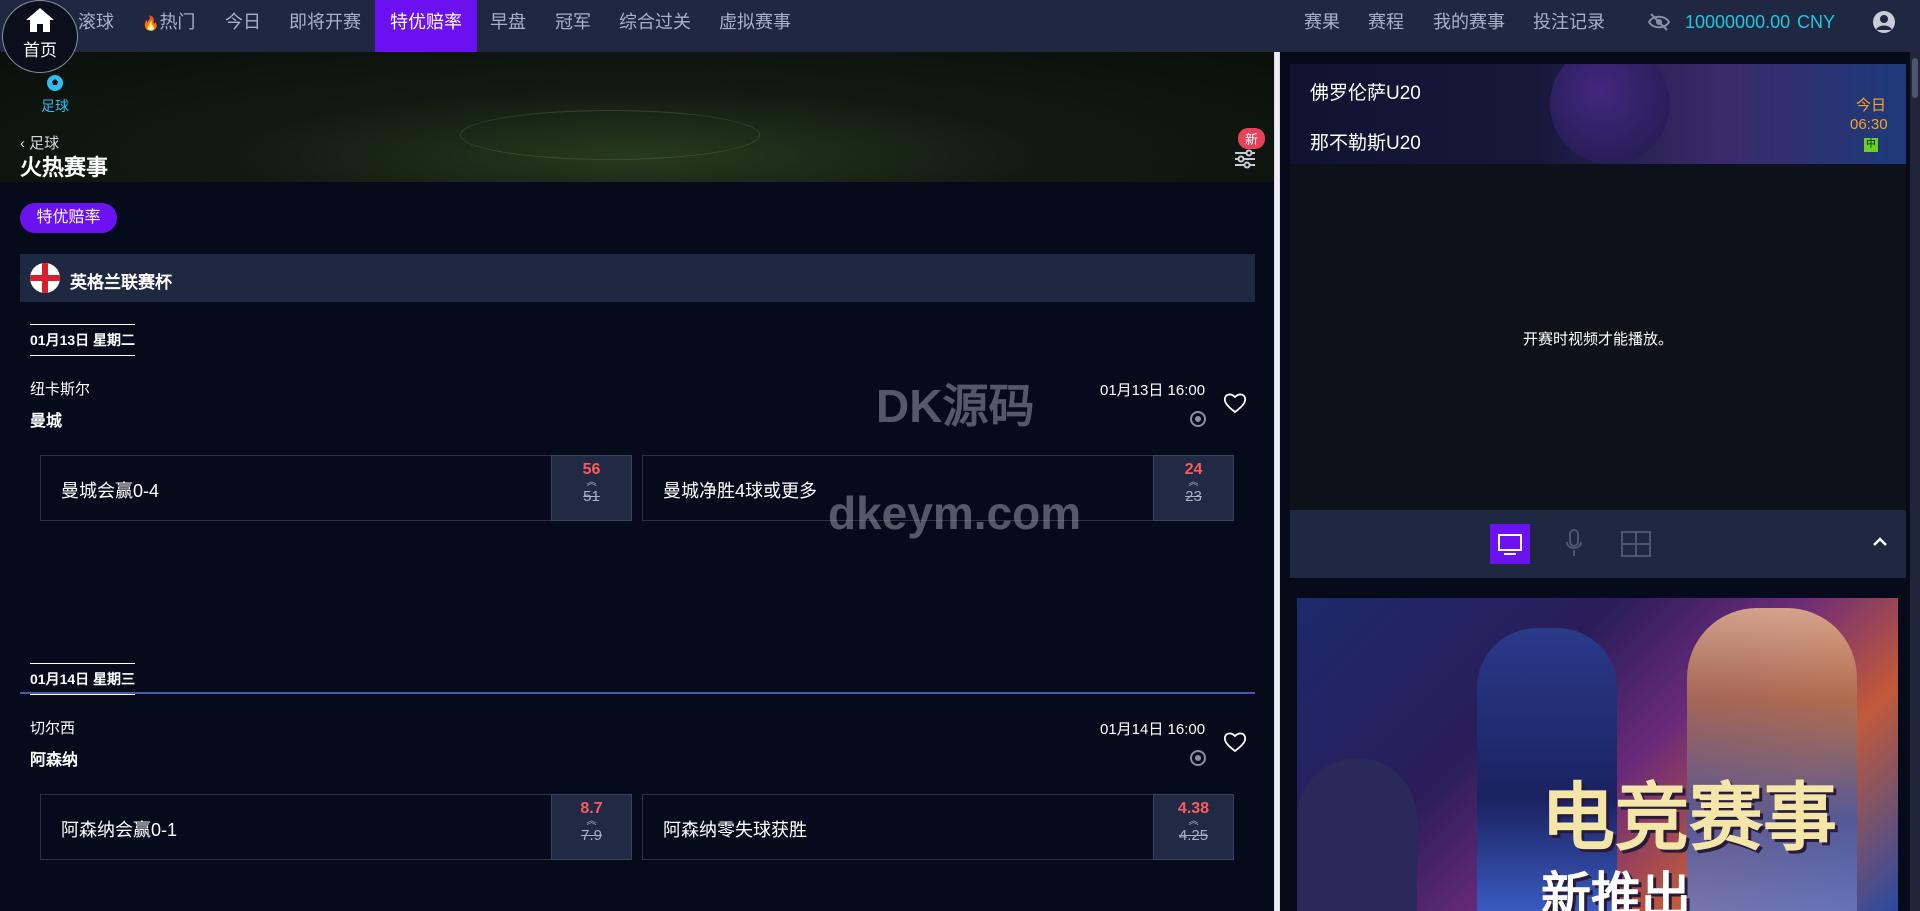 The image size is (1920, 911). I want to click on eye-off-icon, so click(1659, 22).